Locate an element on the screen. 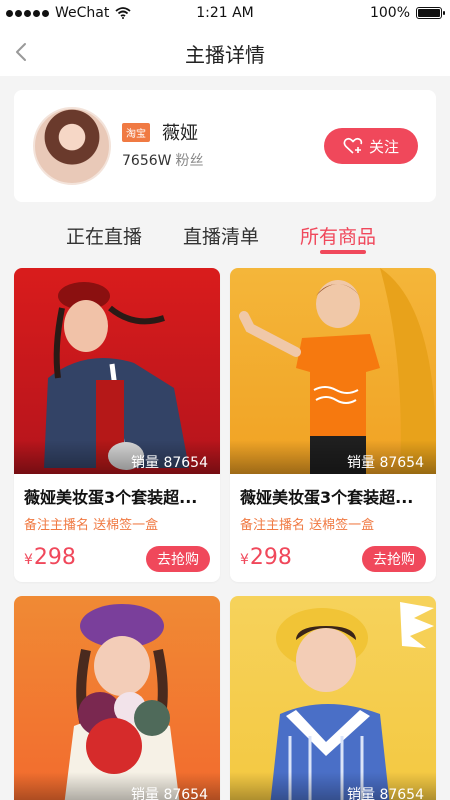  platform-badge: 淘宝 is located at coordinates (136, 132).